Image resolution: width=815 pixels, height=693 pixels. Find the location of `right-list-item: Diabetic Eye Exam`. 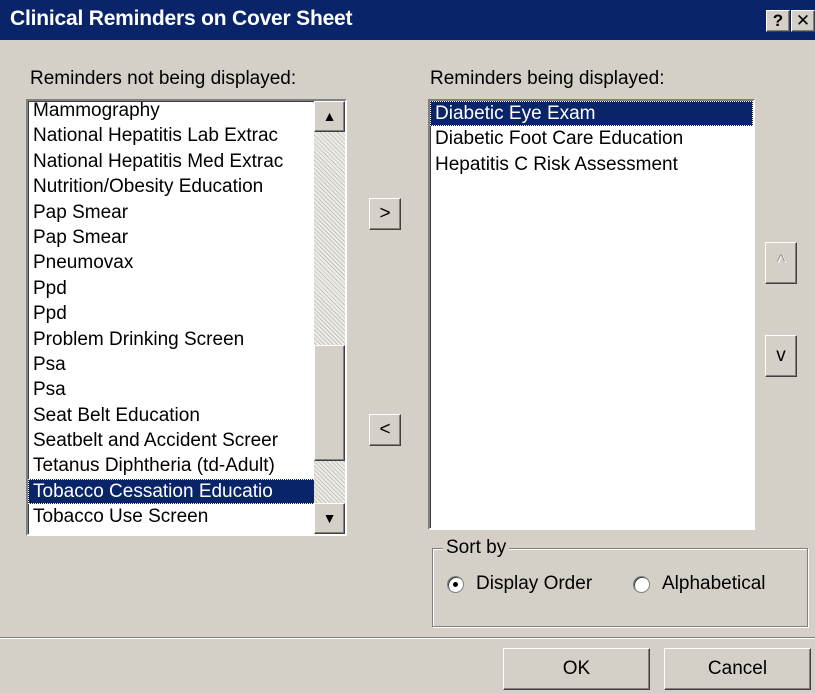

right-list-item: Diabetic Eye Exam is located at coordinates (591, 114).